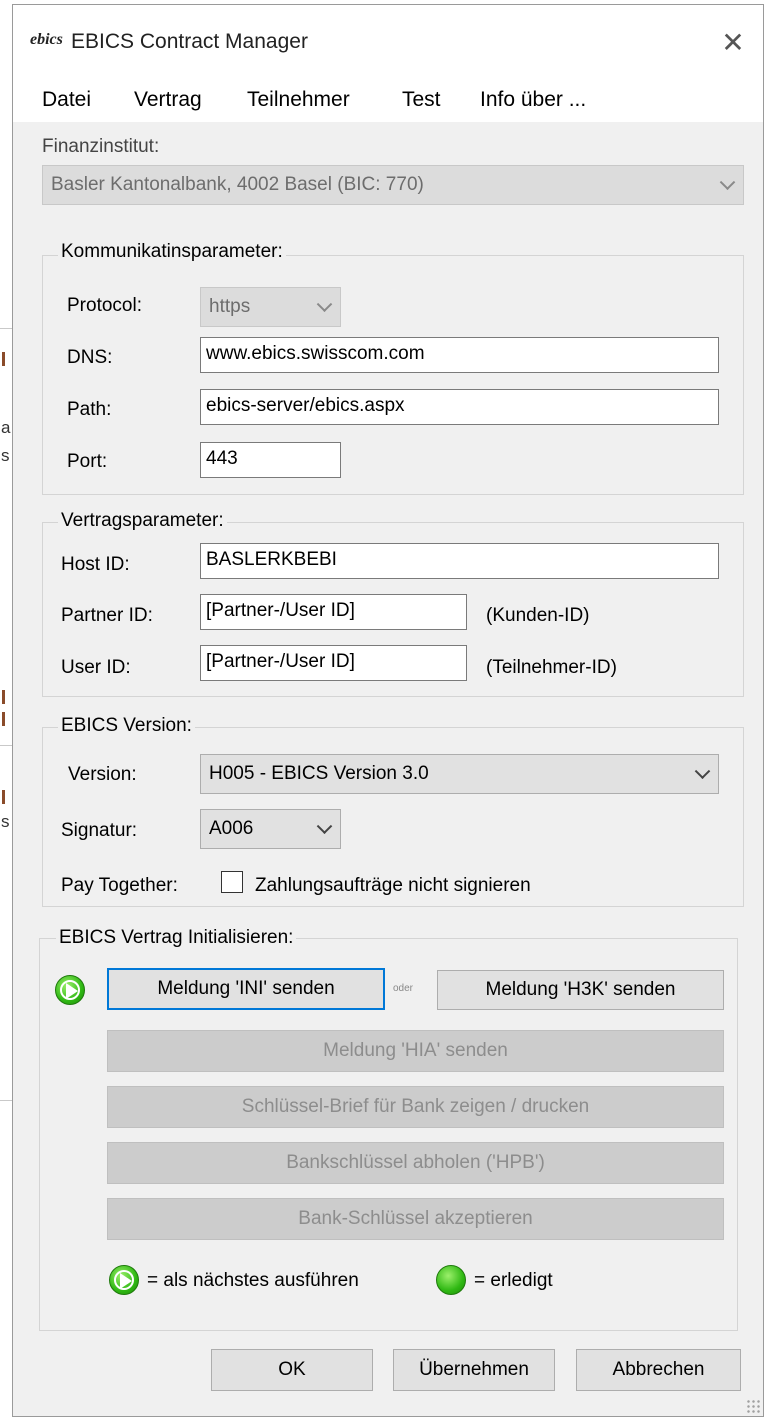 The width and height of the screenshot is (764, 1419). Describe the element at coordinates (176, 938) in the screenshot. I see `init-group-title: EBICS Vertrag Initialisieren:` at that location.